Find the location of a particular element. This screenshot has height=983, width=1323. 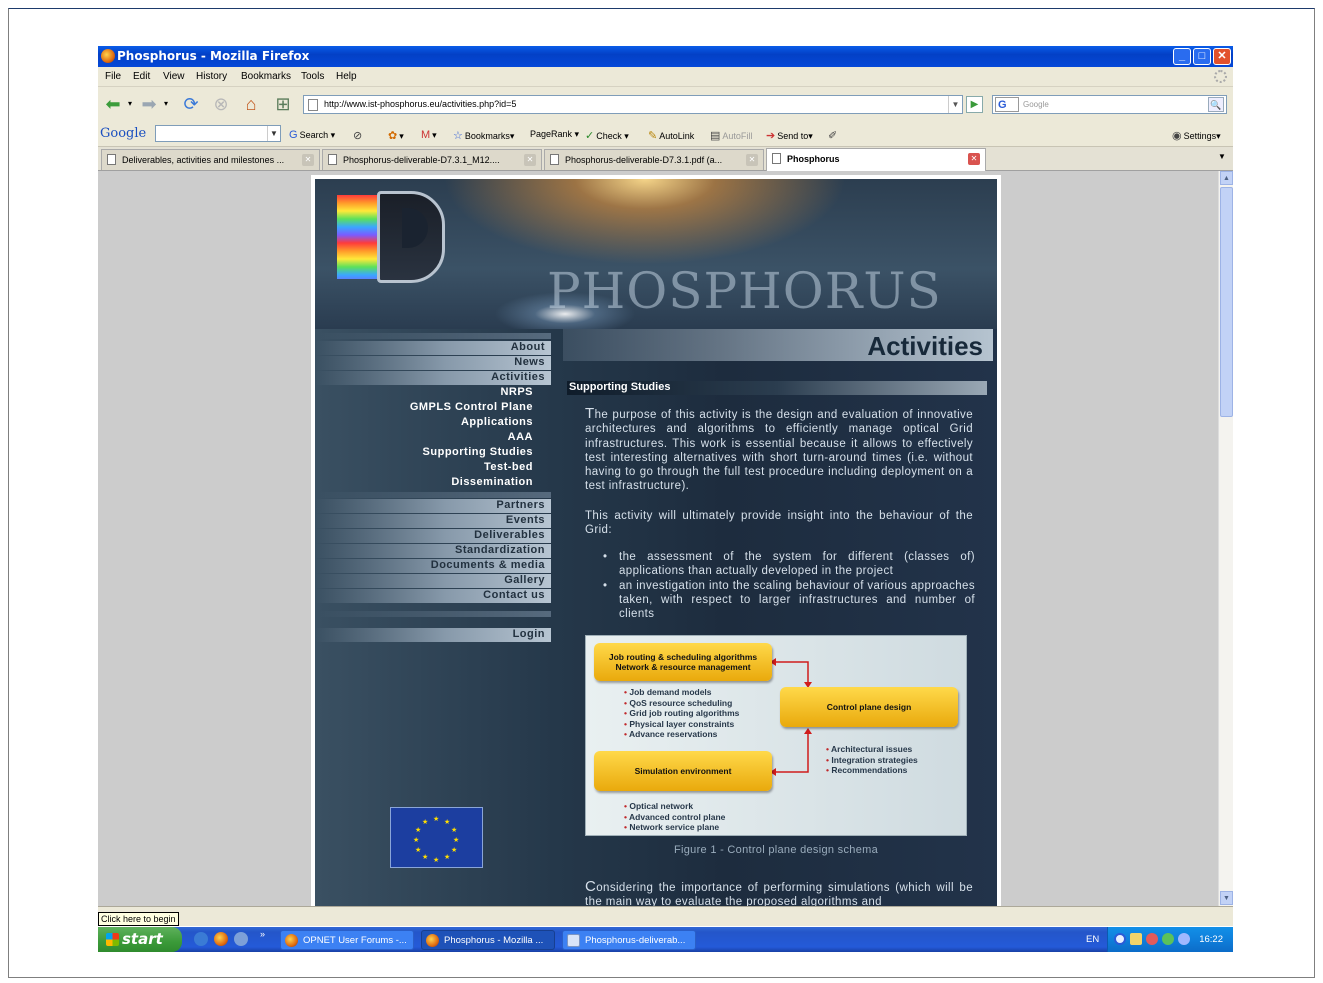

list-item: Advanced control plane is located at coordinates (674, 817).